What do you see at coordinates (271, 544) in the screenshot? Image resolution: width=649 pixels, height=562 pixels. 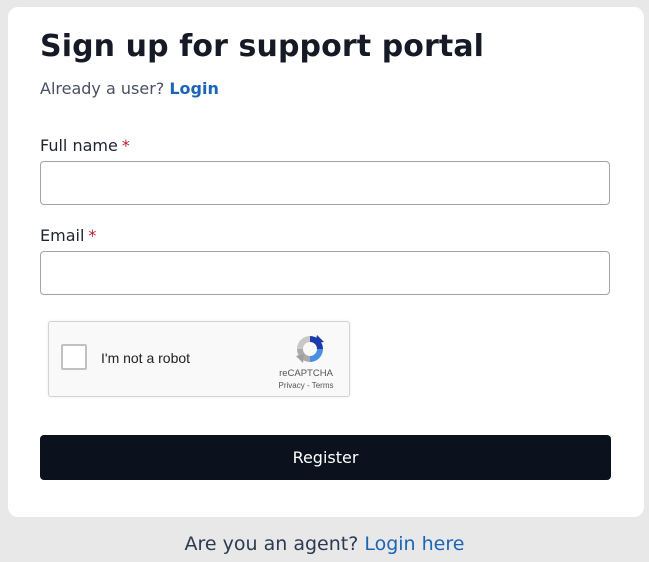 I see `agent-question: Are you an agent?` at bounding box center [271, 544].